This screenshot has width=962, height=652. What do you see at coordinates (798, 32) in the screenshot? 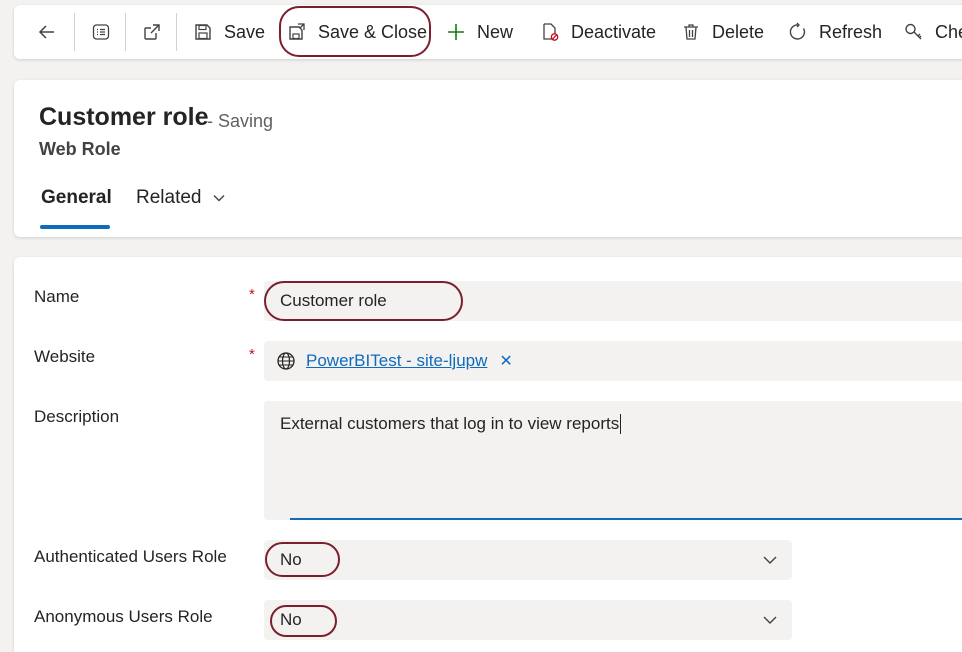
I see `refresh-icon` at bounding box center [798, 32].